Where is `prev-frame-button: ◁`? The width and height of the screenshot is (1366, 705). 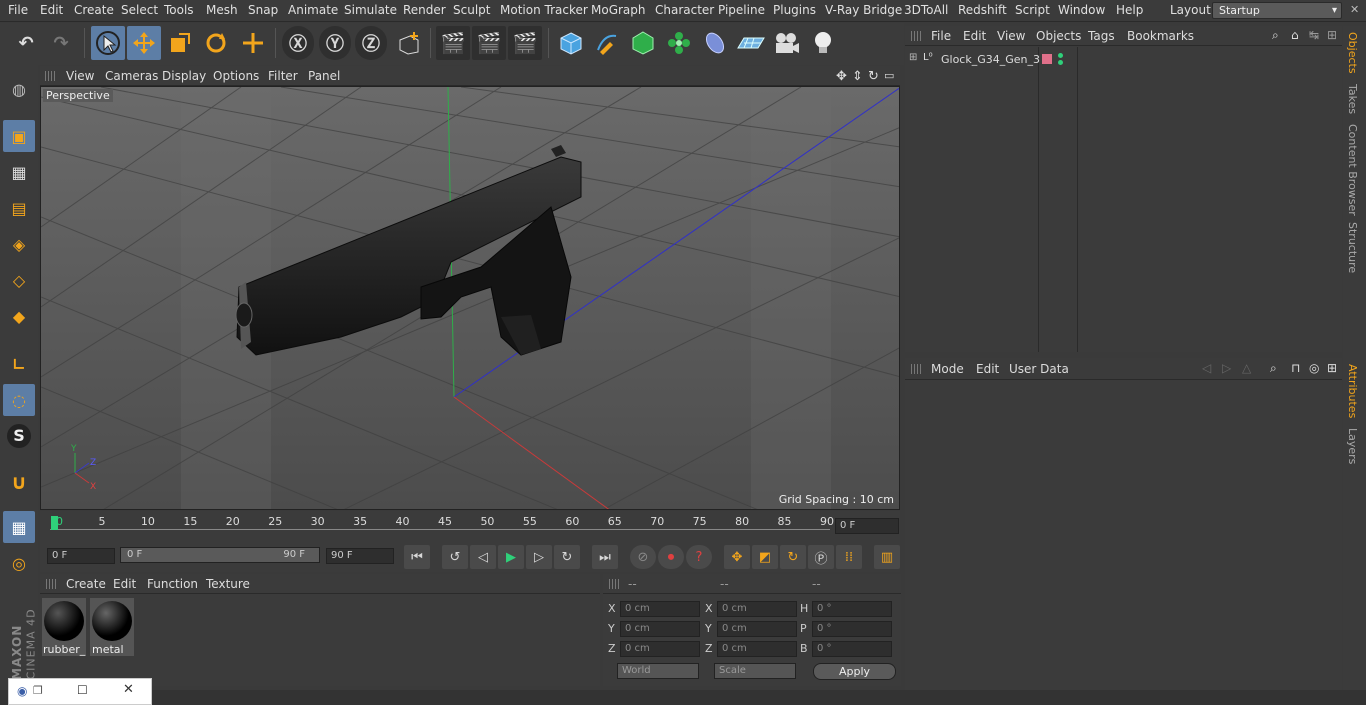 prev-frame-button: ◁ is located at coordinates (483, 557).